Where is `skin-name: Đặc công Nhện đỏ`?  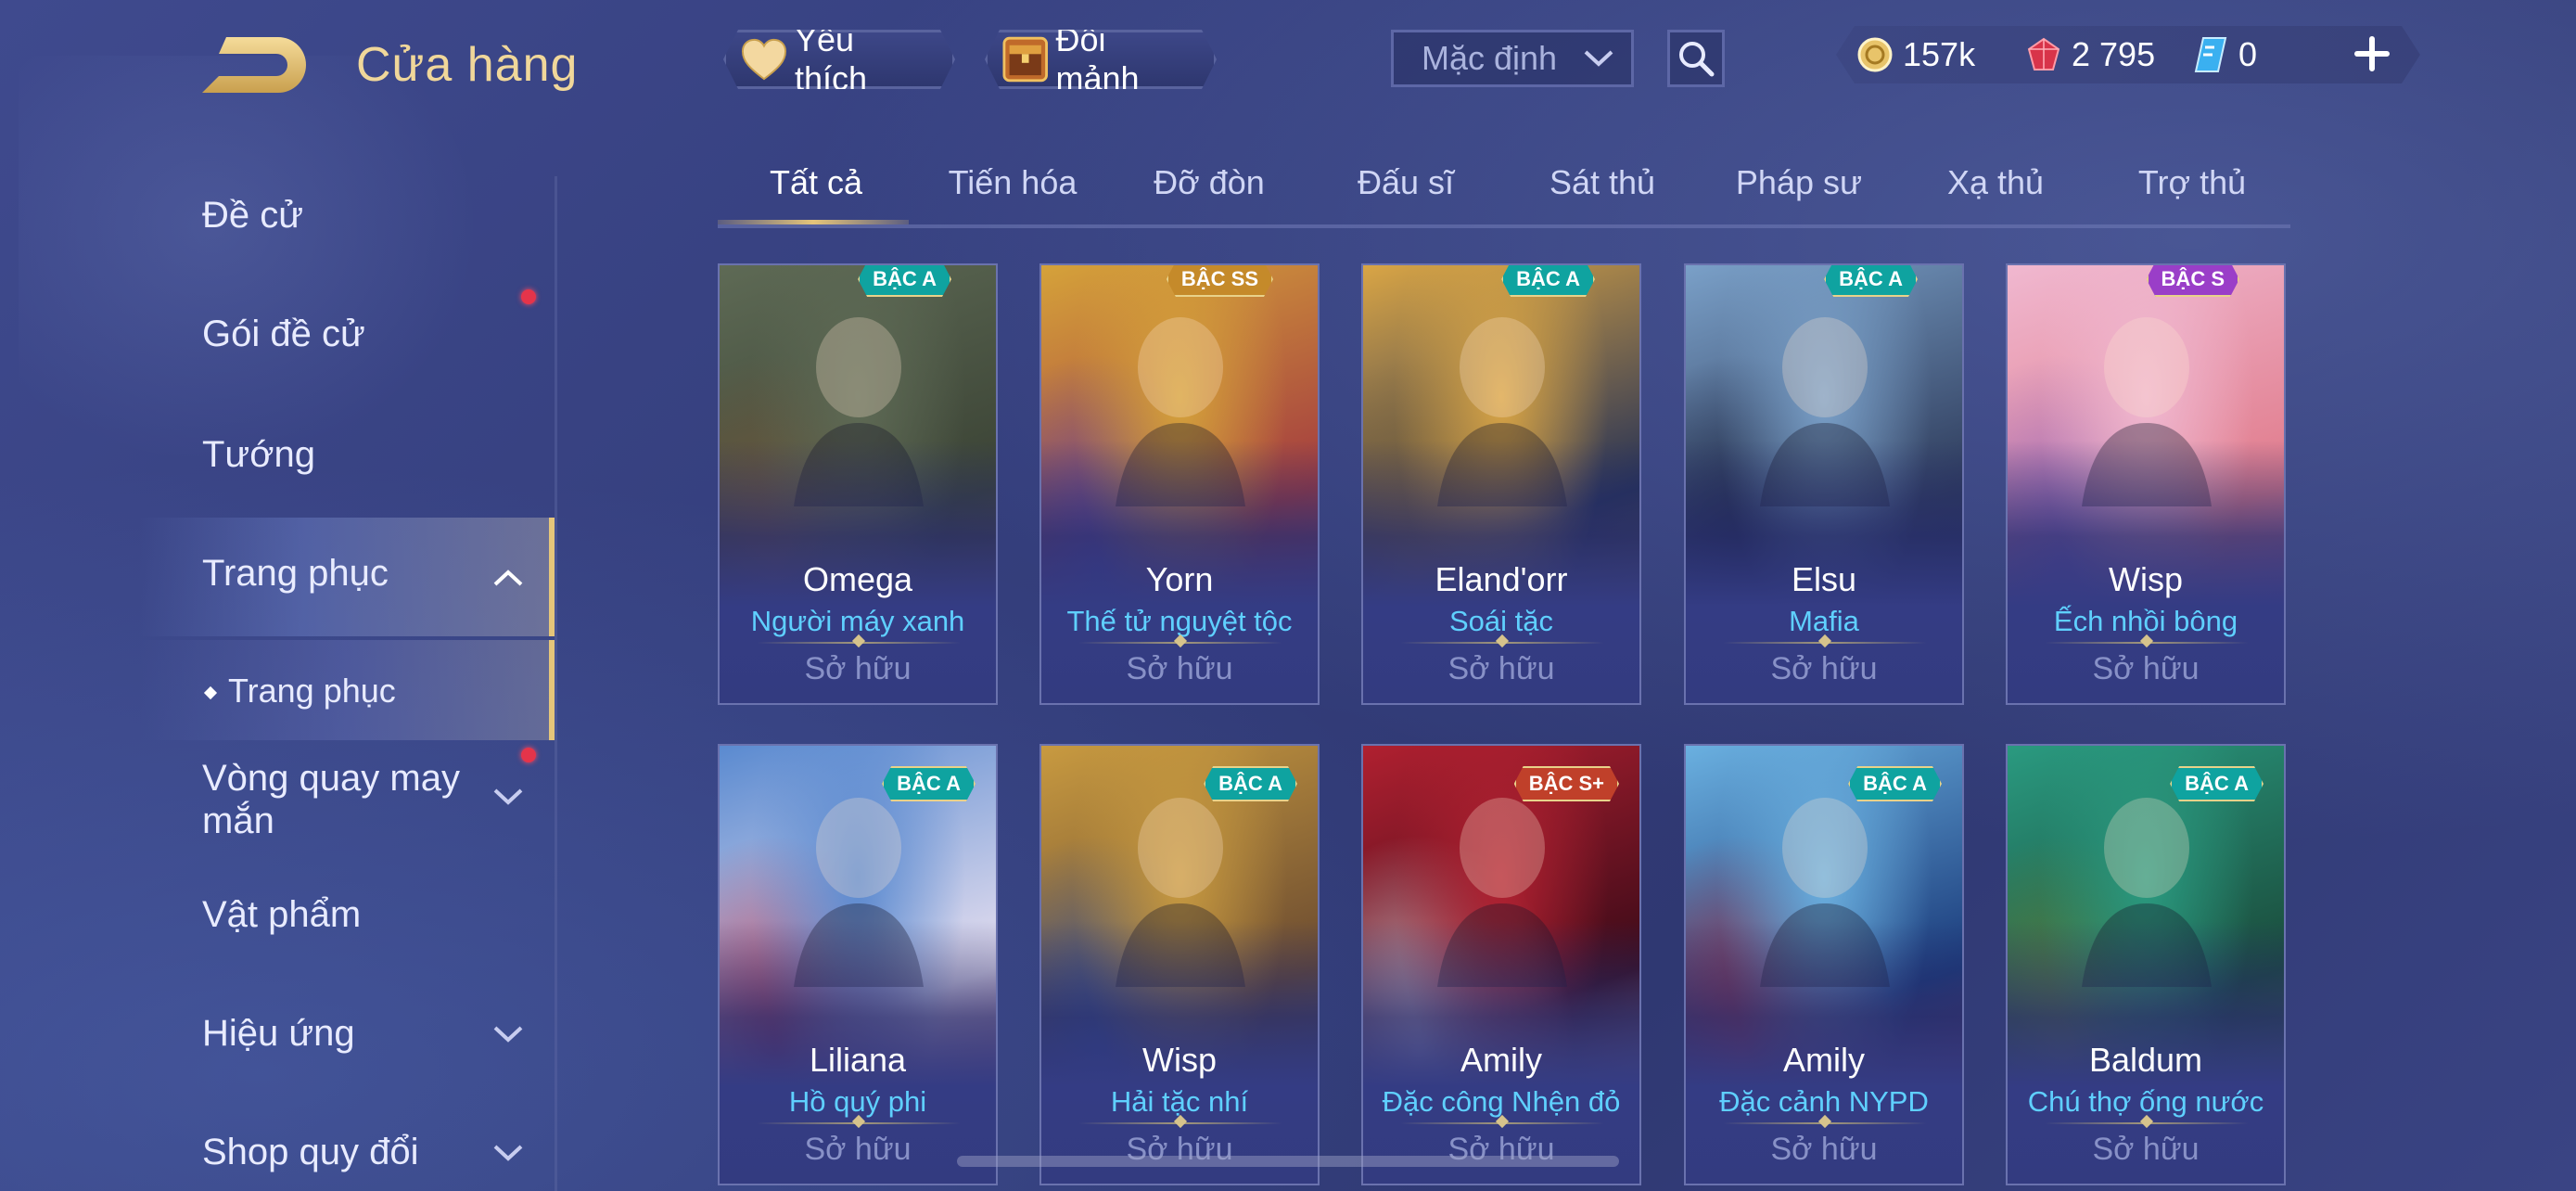
skin-name: Đặc công Nhện đỏ is located at coordinates (1501, 1101).